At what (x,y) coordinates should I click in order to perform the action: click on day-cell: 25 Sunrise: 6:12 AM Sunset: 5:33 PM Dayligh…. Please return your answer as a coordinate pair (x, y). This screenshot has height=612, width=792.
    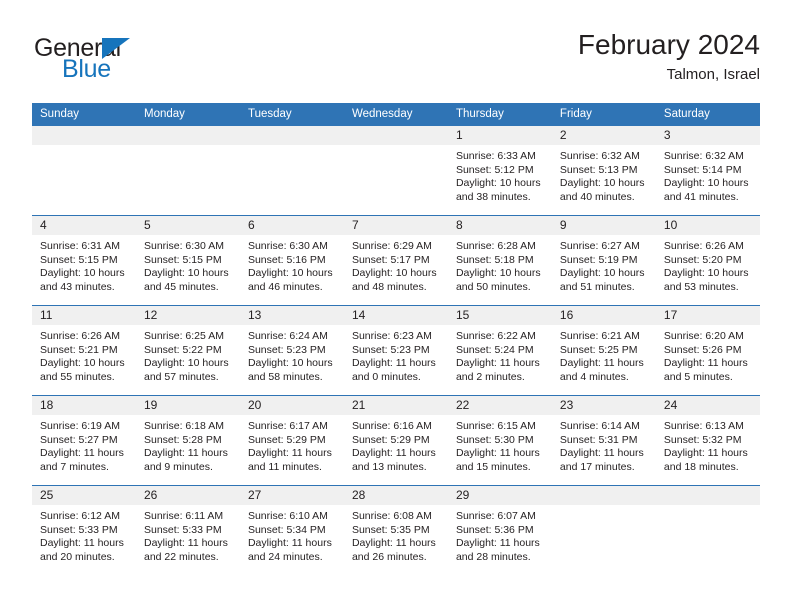
    Looking at the image, I should click on (84, 530).